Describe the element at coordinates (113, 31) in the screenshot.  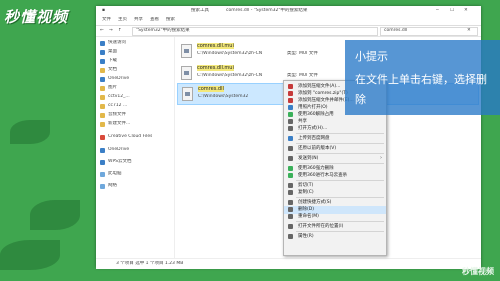
I see `forward-icon: →` at that location.